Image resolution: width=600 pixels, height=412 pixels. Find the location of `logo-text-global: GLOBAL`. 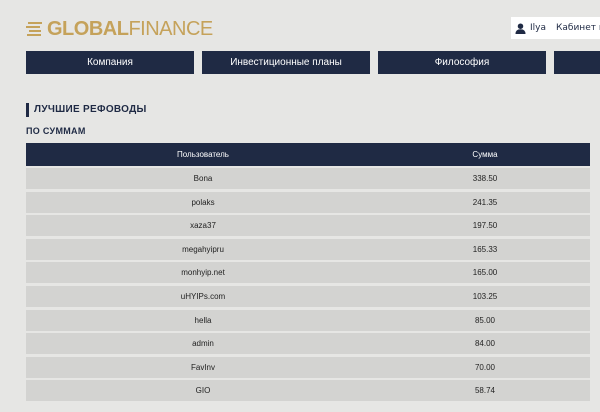

logo-text-global: GLOBAL is located at coordinates (88, 29).